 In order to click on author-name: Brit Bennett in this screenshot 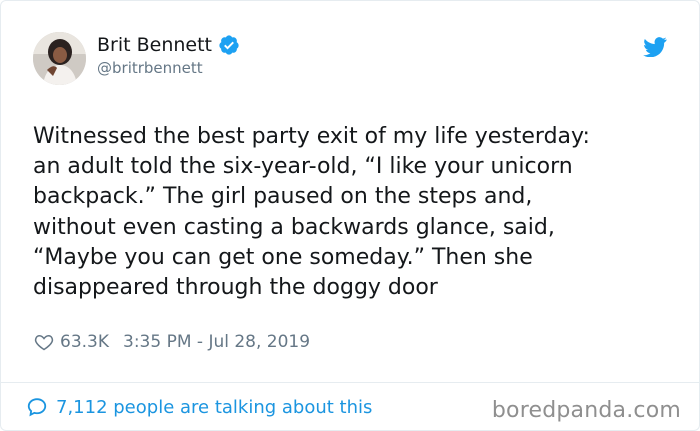, I will do `click(154, 45)`.